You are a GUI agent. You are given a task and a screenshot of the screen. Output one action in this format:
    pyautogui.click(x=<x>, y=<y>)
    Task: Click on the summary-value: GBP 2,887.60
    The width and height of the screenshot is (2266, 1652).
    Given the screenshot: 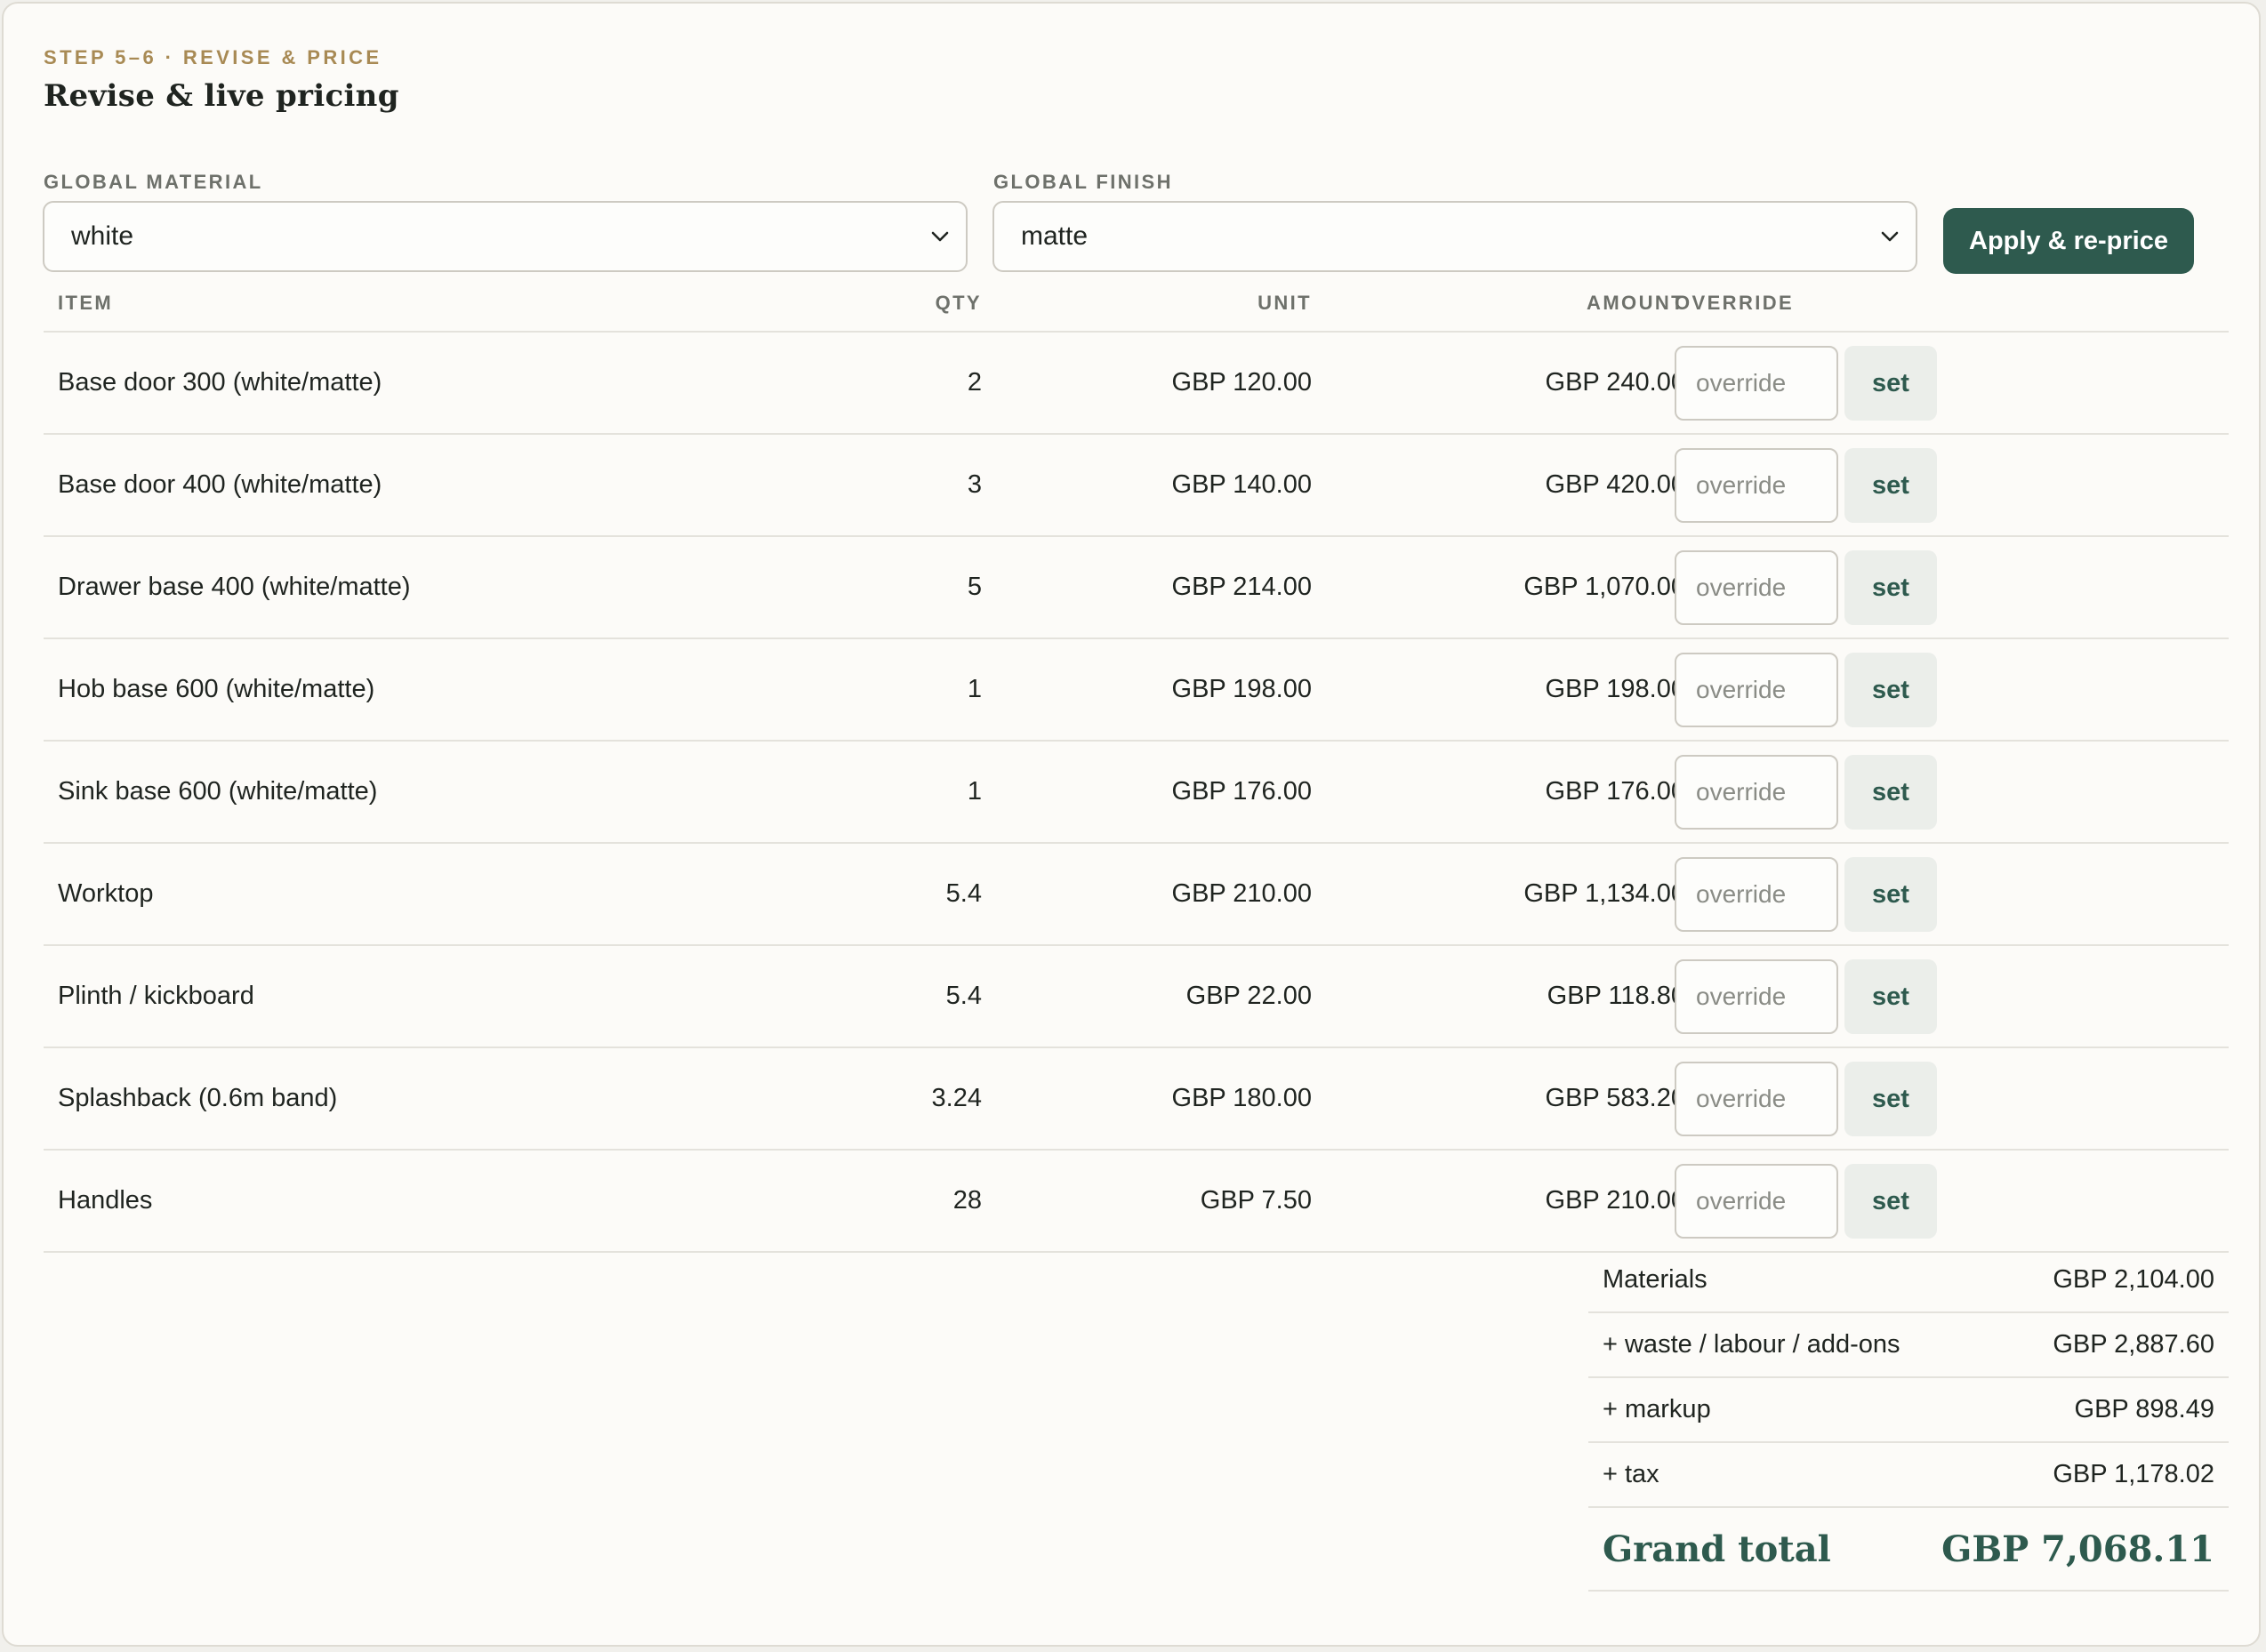 What is the action you would take?
    pyautogui.click(x=2133, y=1344)
    